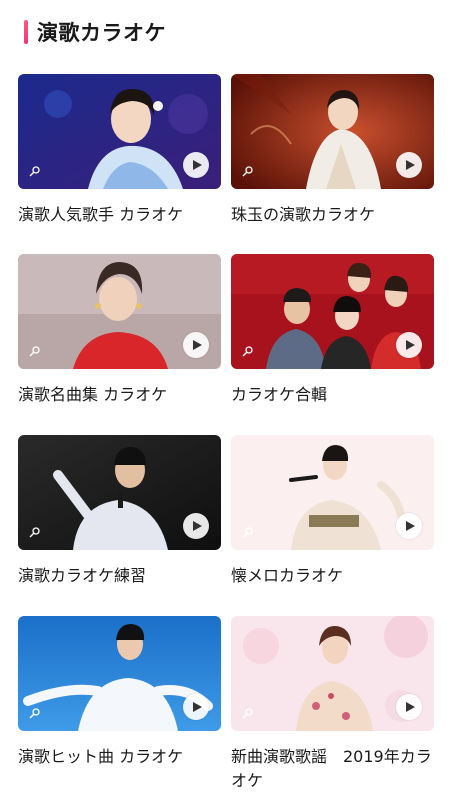 The width and height of the screenshot is (450, 800). What do you see at coordinates (26, 32) in the screenshot?
I see `header-accent-bar` at bounding box center [26, 32].